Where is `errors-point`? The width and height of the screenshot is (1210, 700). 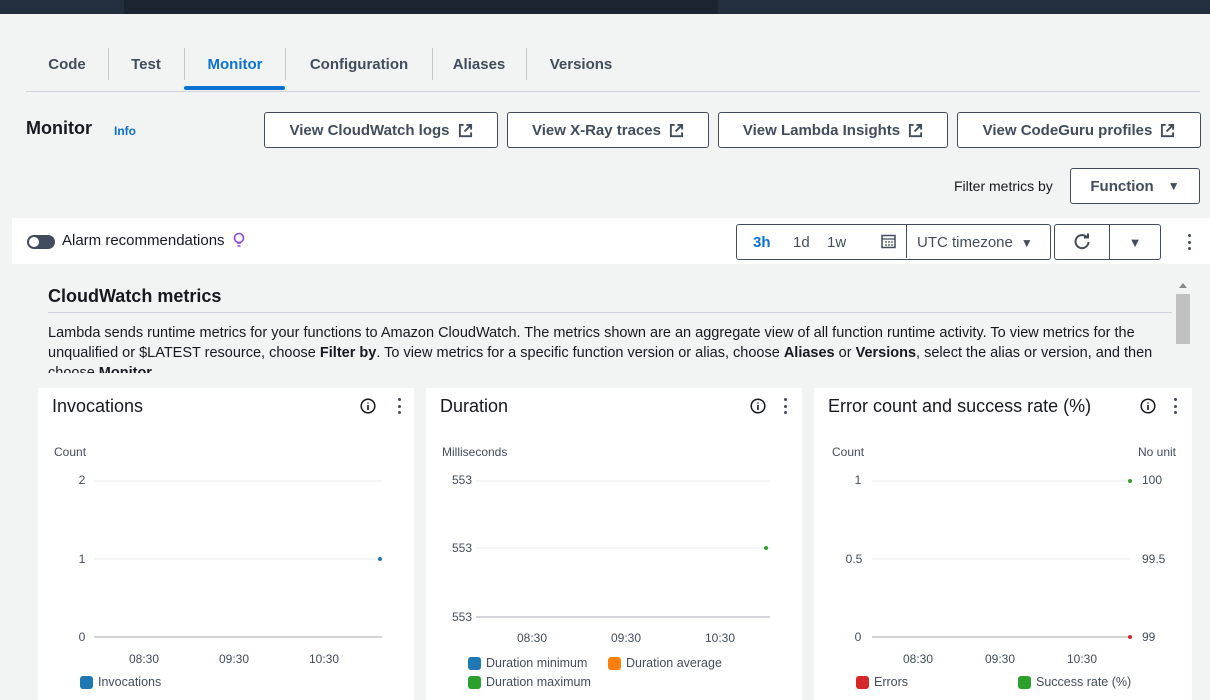
errors-point is located at coordinates (1130, 637).